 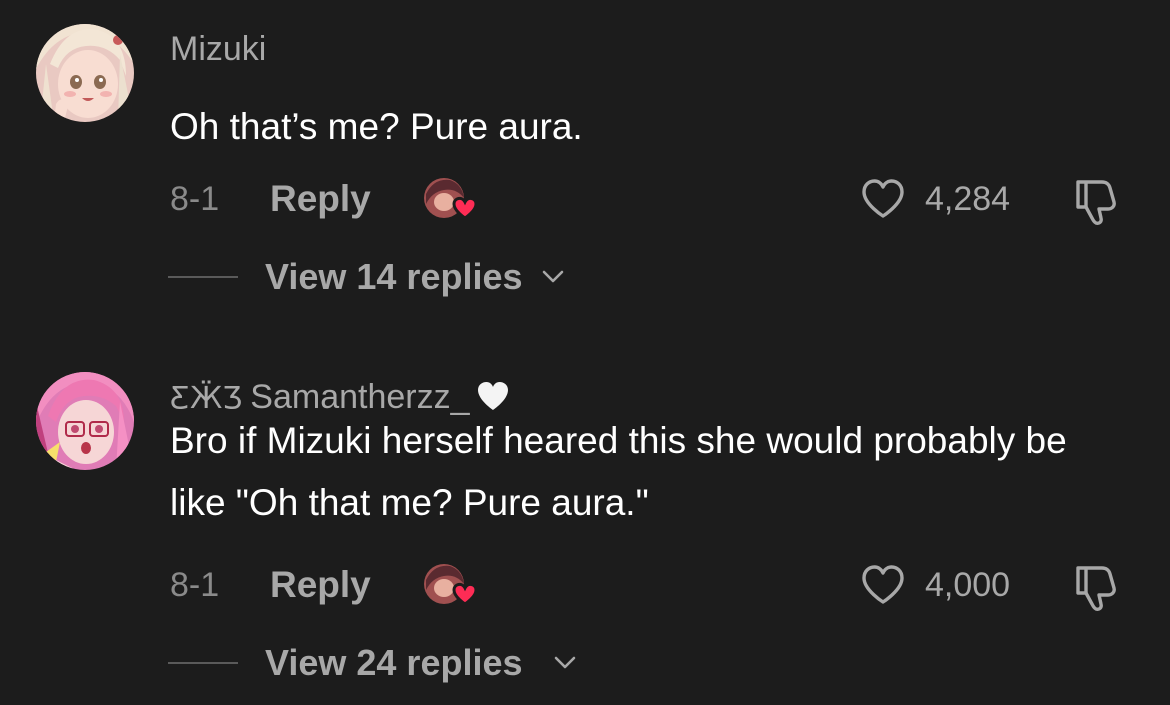 What do you see at coordinates (585, 277) in the screenshot?
I see `view-replies-button: View 14 replies` at bounding box center [585, 277].